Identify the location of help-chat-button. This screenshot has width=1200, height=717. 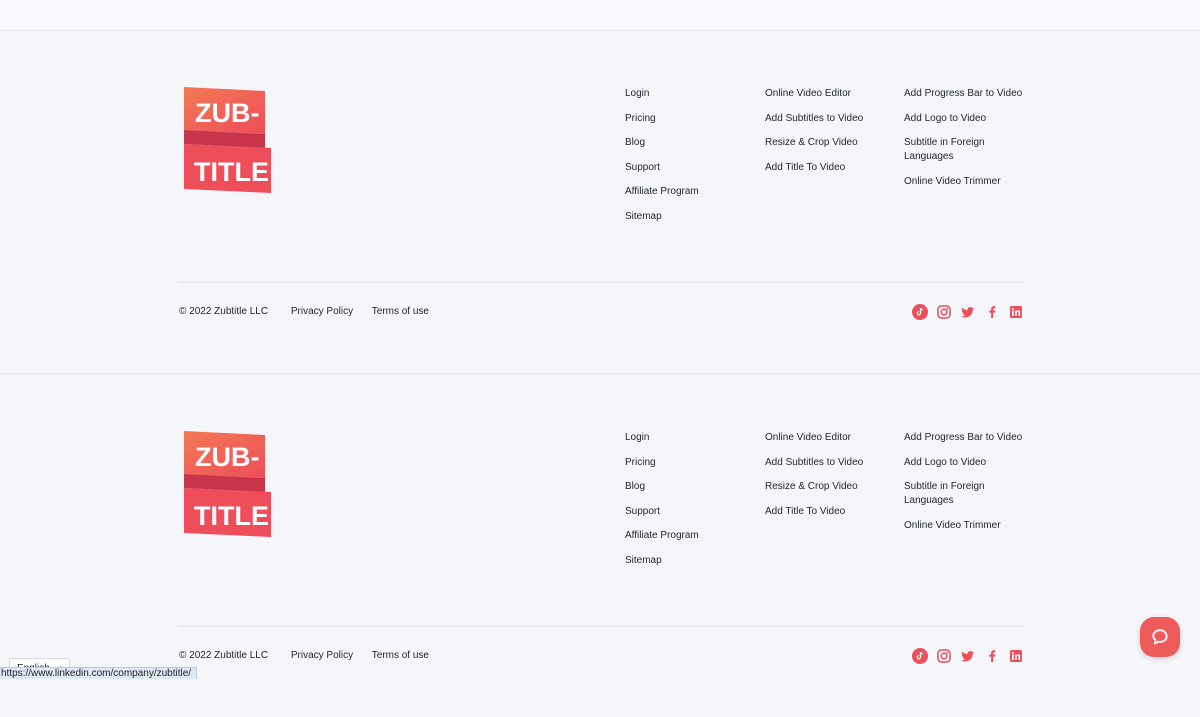
(1160, 637).